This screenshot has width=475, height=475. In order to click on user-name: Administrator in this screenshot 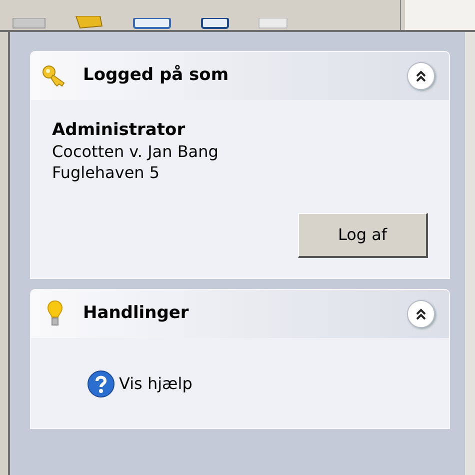, I will do `click(119, 130)`.